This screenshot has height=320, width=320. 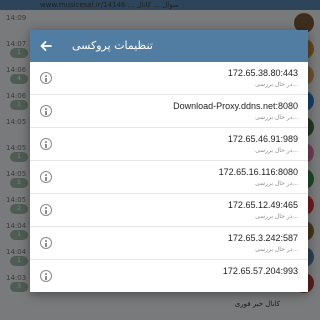 What do you see at coordinates (169, 46) in the screenshot?
I see `dialog-header: تنظیمات پروکسی` at bounding box center [169, 46].